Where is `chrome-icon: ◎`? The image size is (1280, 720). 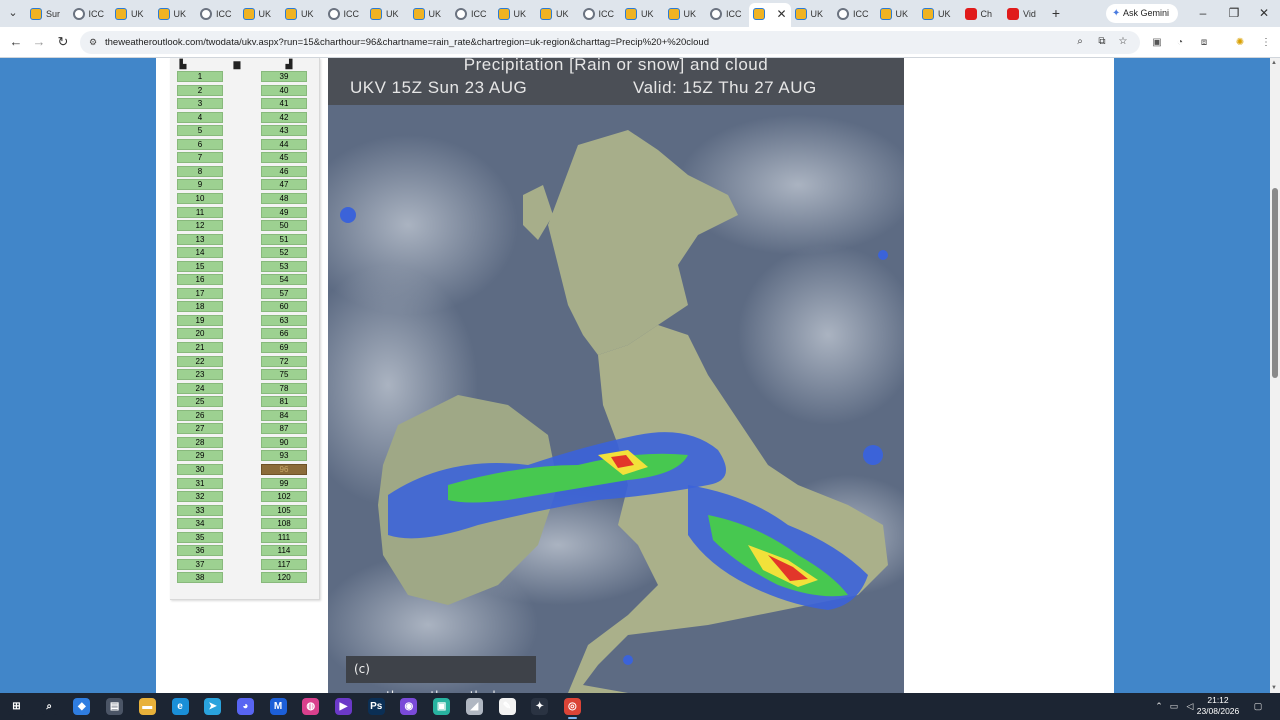
chrome-icon: ◎ is located at coordinates (572, 708).